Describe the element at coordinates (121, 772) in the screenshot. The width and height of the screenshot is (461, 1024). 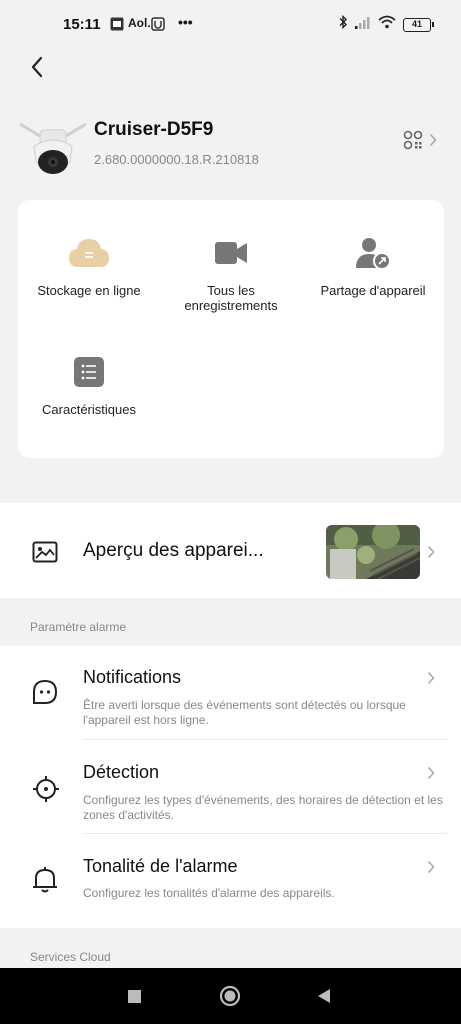
I see `alarm-item-title: Détection` at that location.